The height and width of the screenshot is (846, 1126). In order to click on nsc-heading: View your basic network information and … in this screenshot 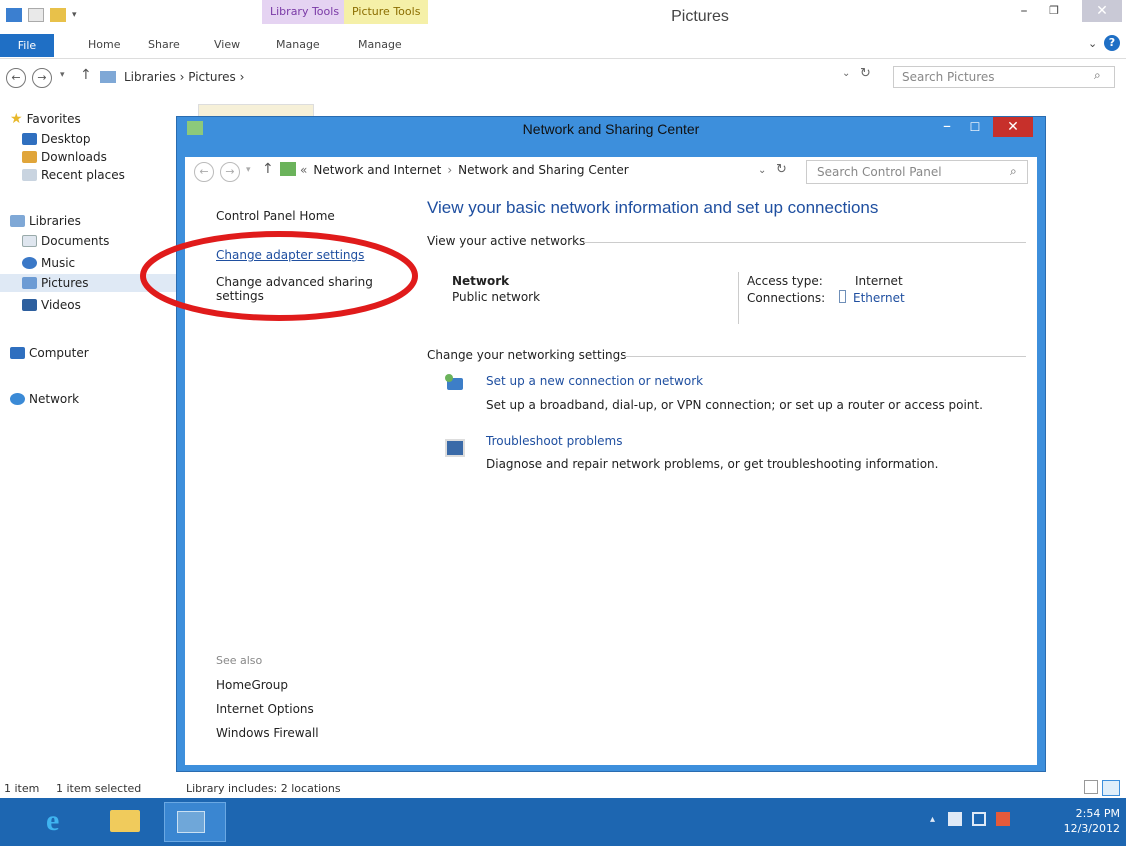, I will do `click(653, 207)`.